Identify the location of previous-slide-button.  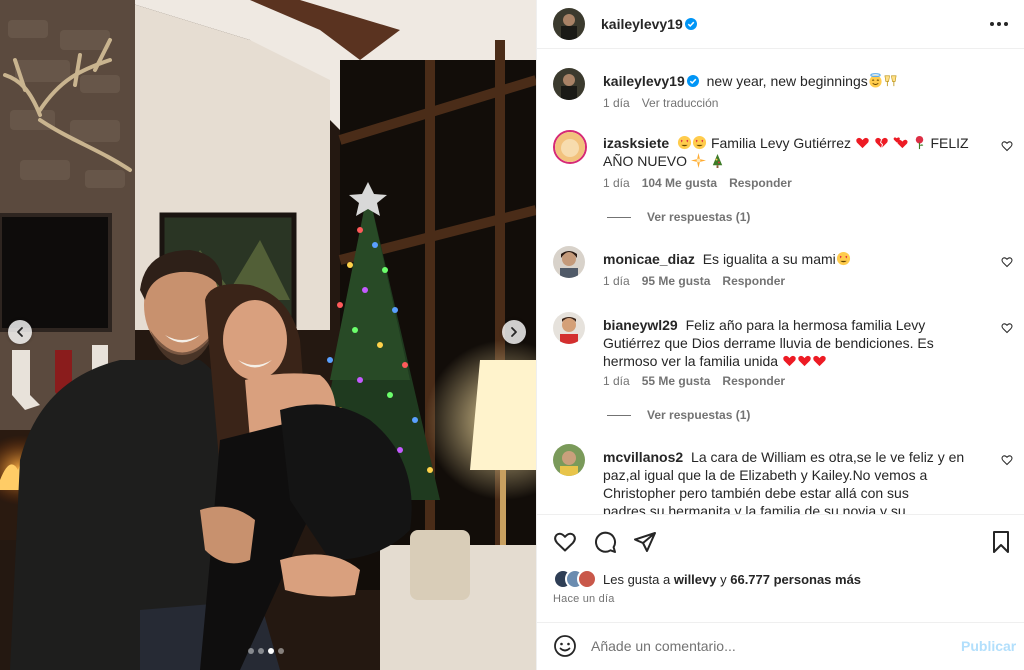
(20, 332).